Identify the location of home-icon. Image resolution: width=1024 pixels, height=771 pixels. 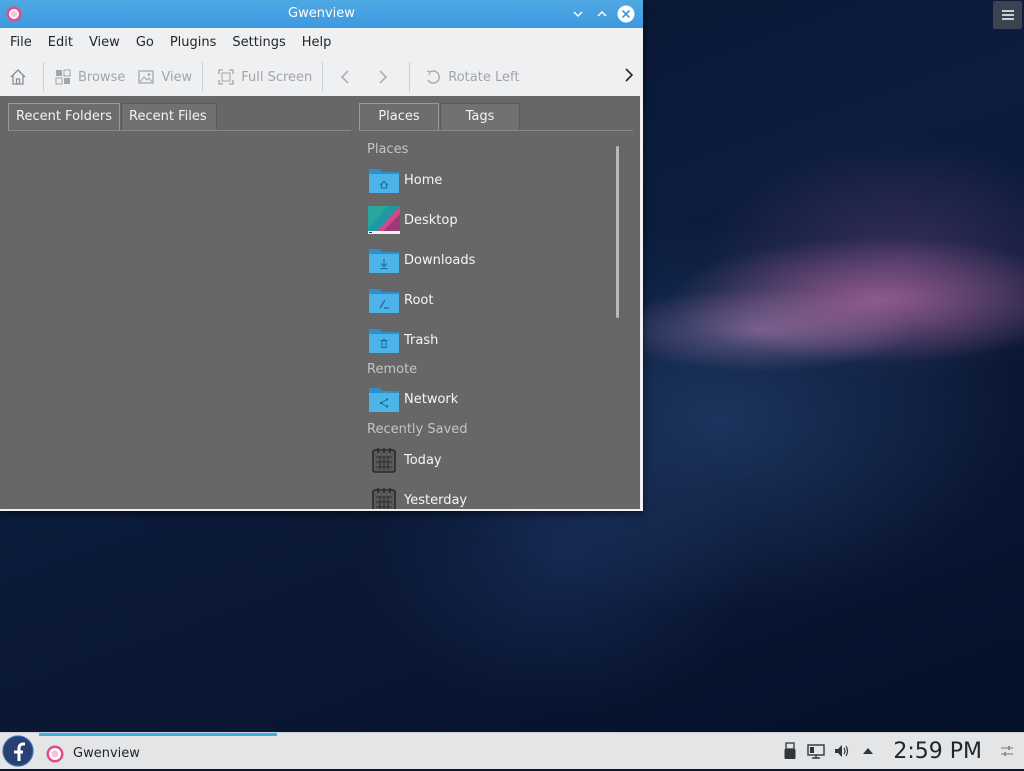
(18, 77).